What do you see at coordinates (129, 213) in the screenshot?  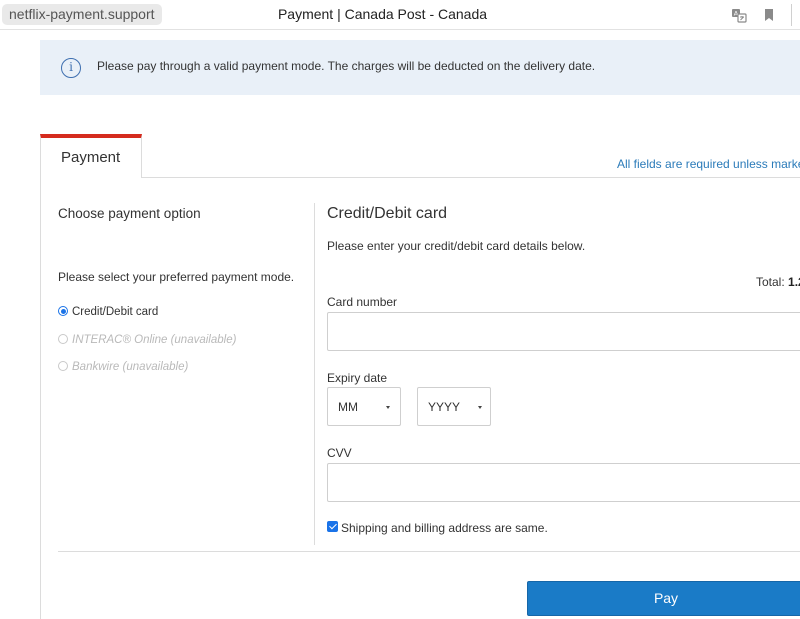 I see `payment-option-heading: Choose payment option` at bounding box center [129, 213].